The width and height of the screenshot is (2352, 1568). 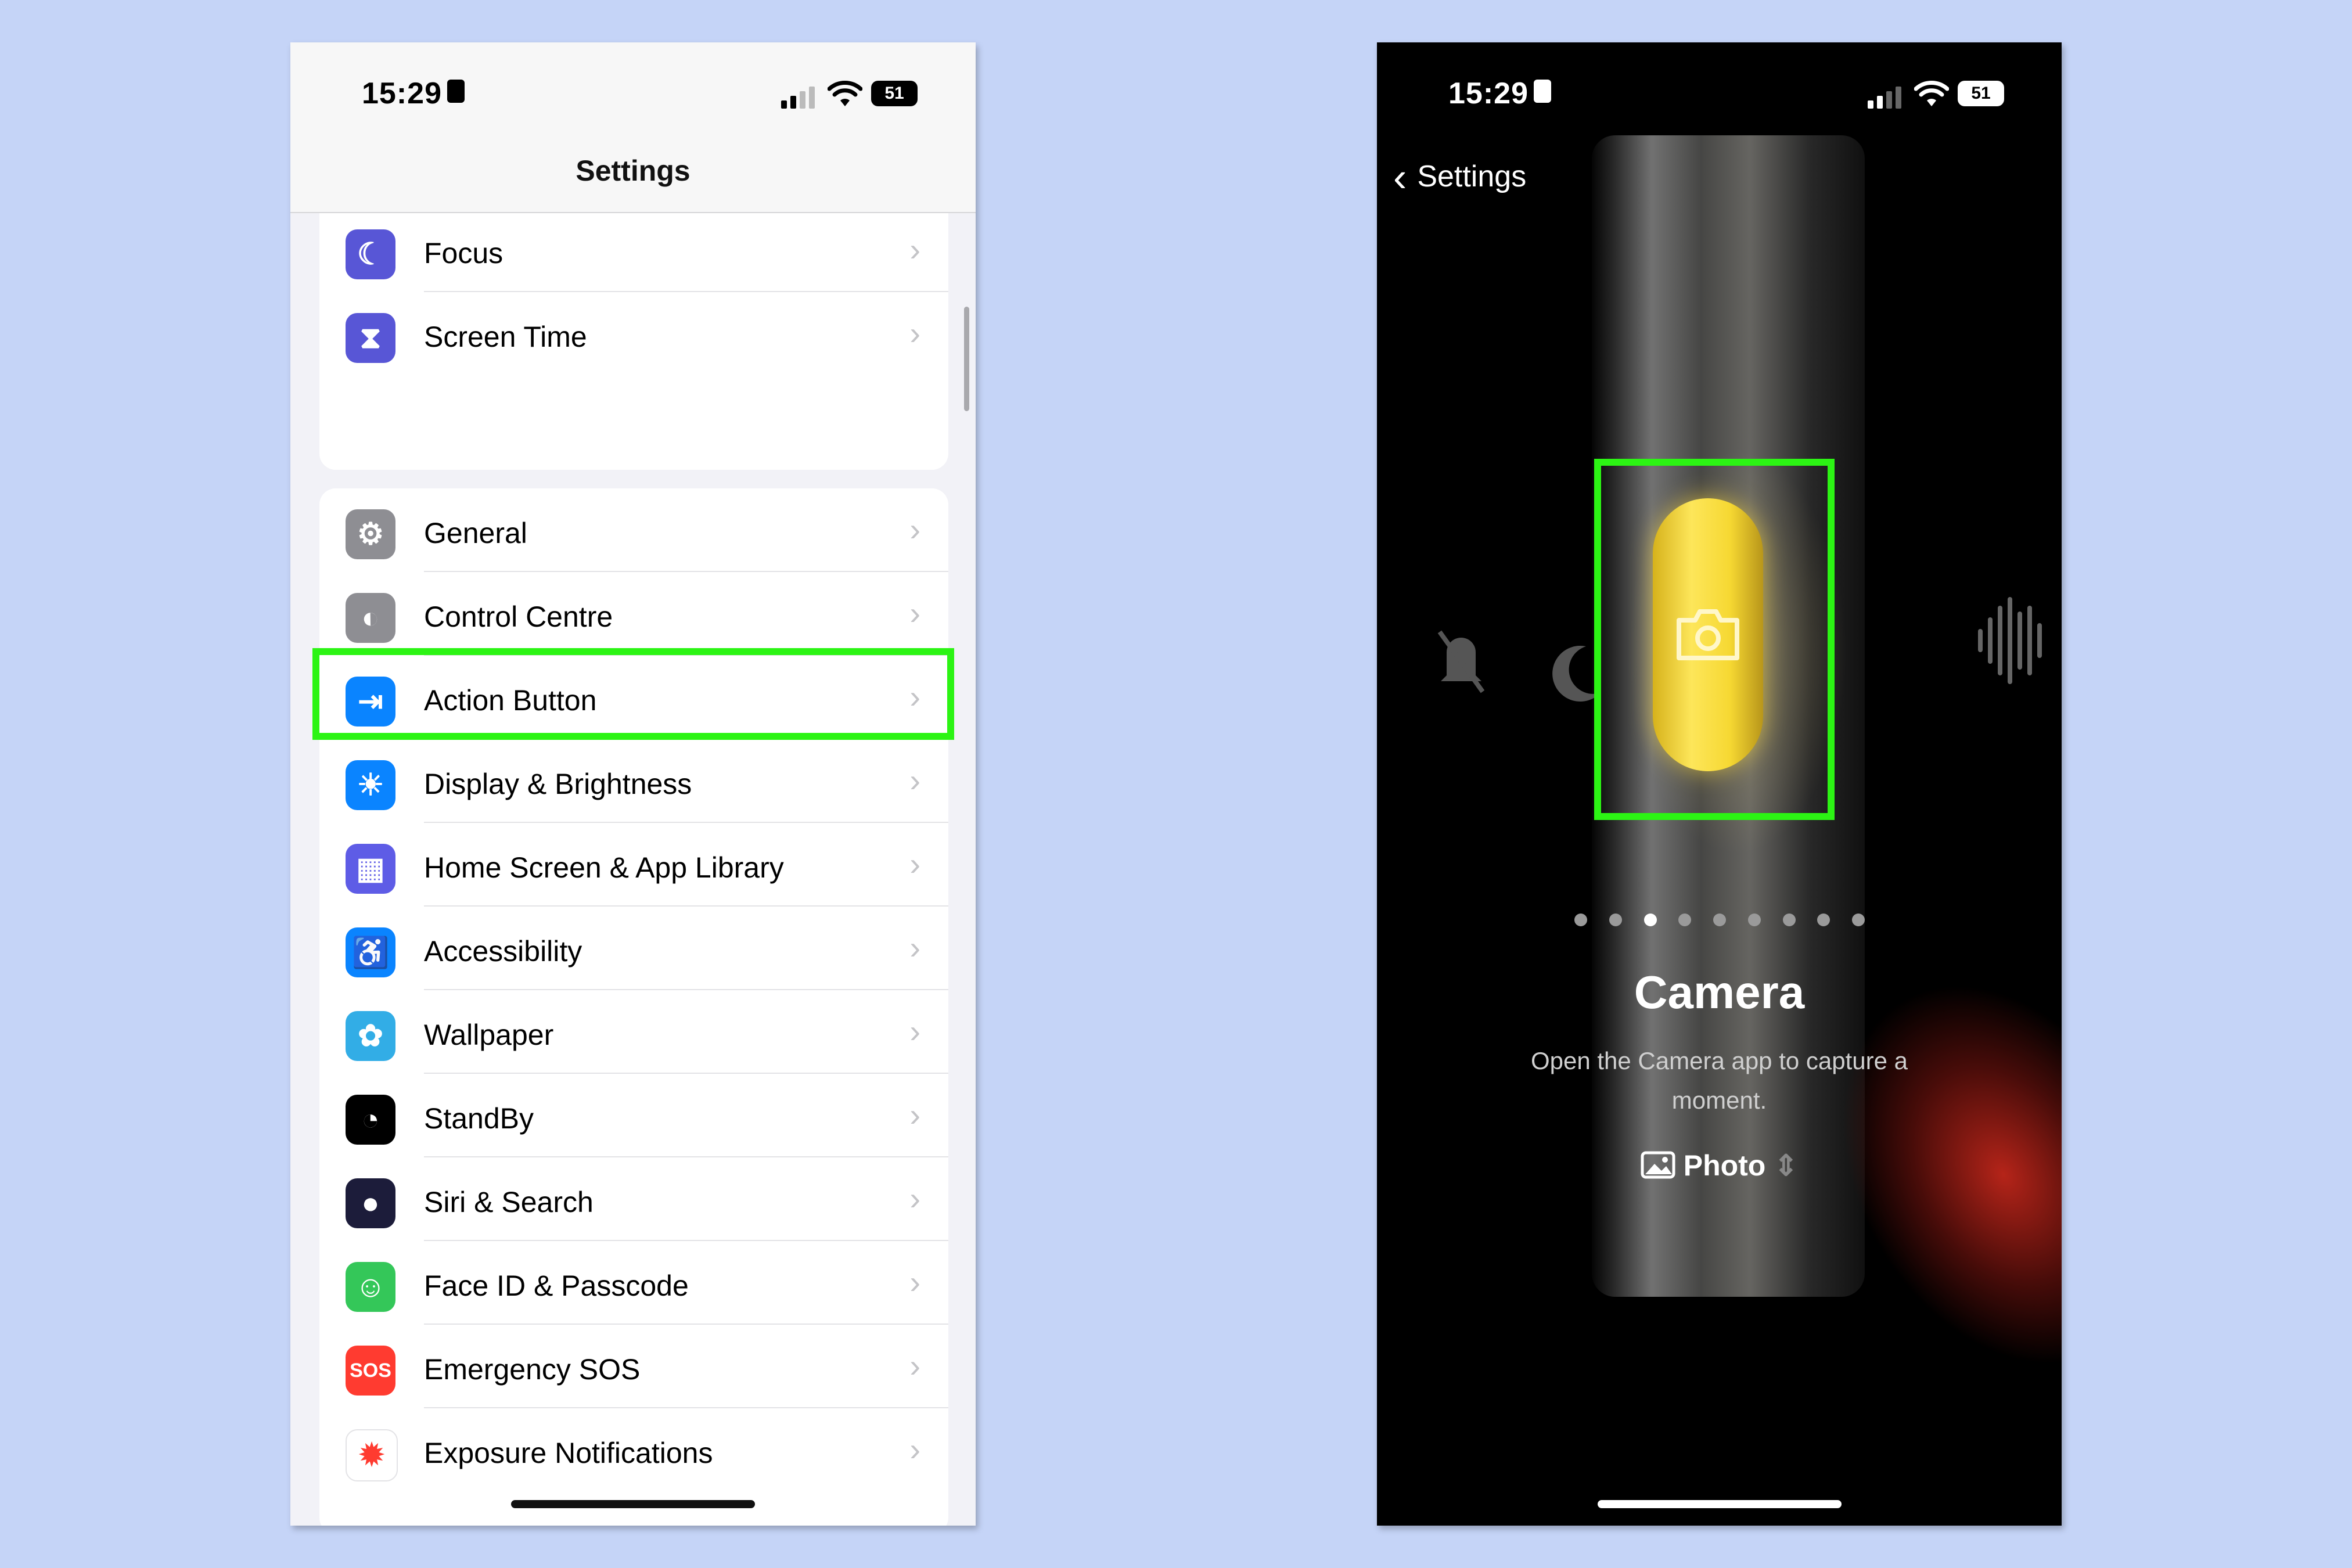 What do you see at coordinates (633, 530) in the screenshot?
I see `settings-row-general: ⚙ General ›` at bounding box center [633, 530].